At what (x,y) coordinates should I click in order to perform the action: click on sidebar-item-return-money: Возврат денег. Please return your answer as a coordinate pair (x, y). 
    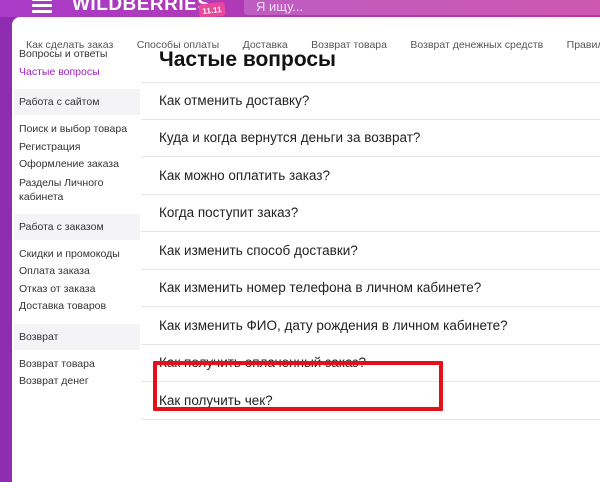
    Looking at the image, I should click on (80, 382).